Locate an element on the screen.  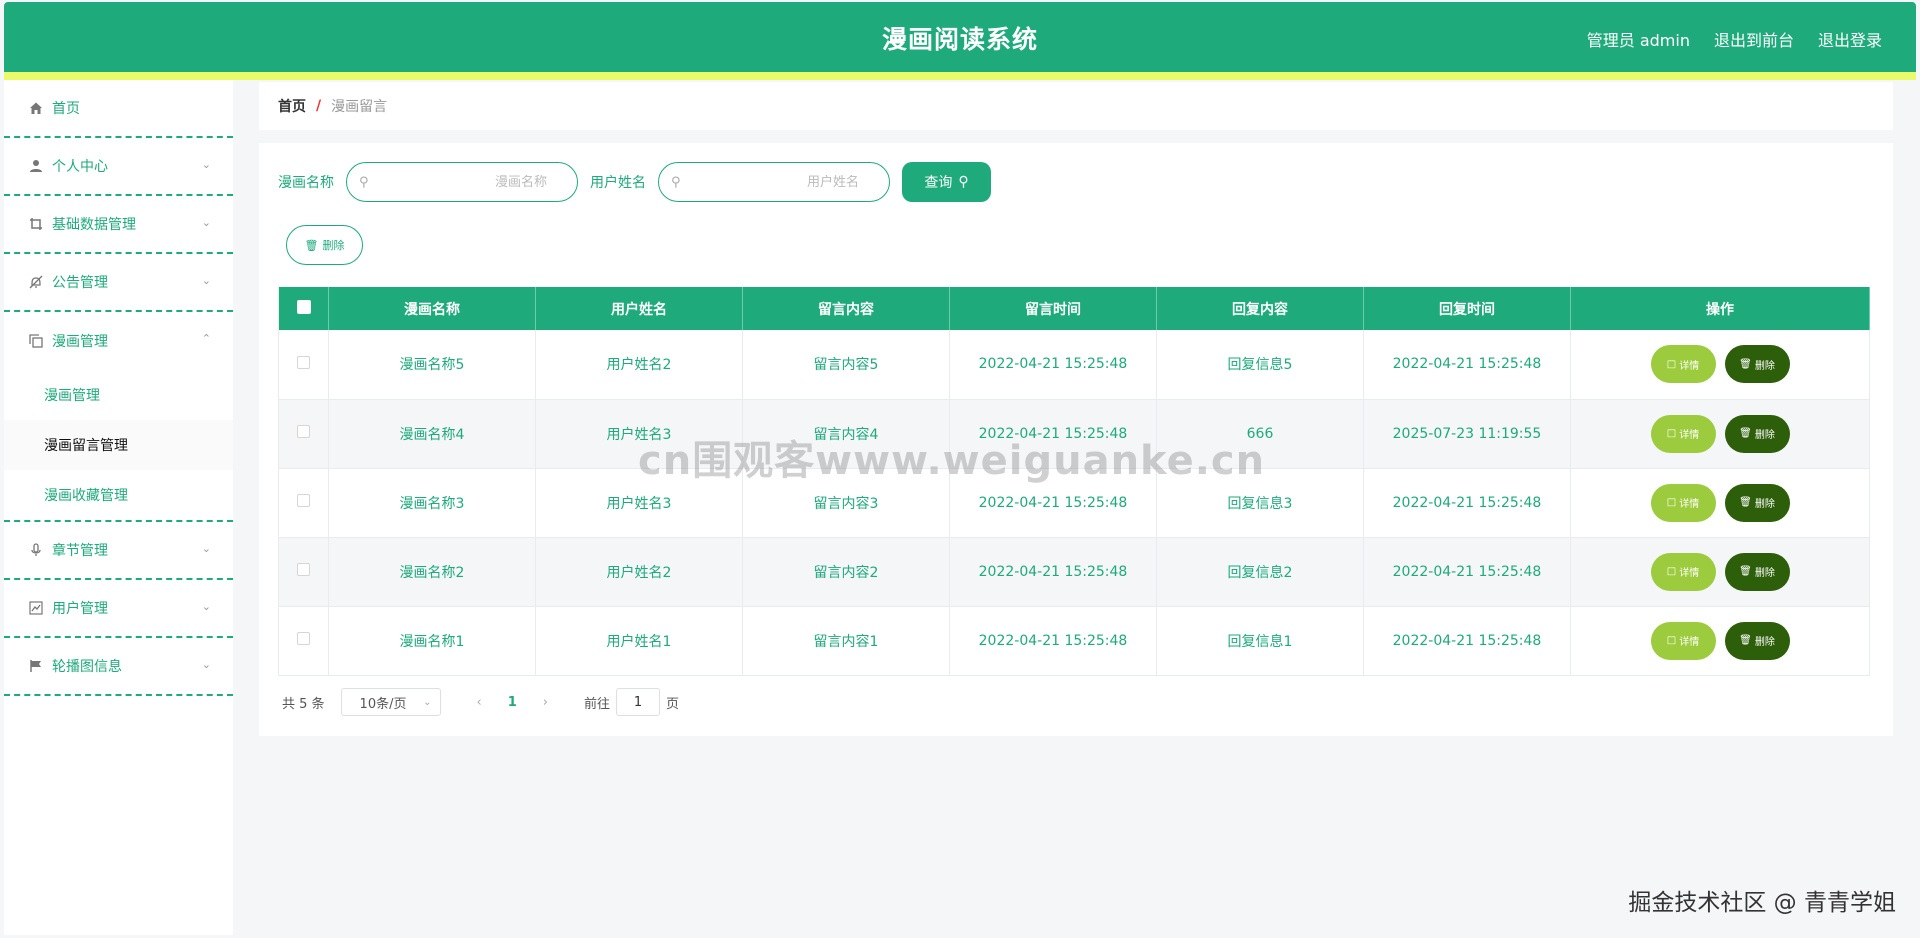
page-number: 1 is located at coordinates (512, 702).